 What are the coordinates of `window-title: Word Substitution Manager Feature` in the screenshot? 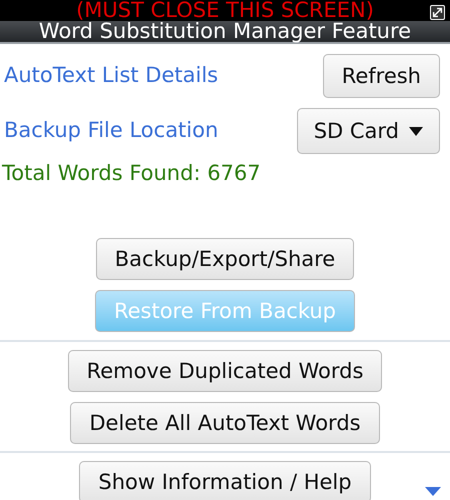 It's located at (225, 31).